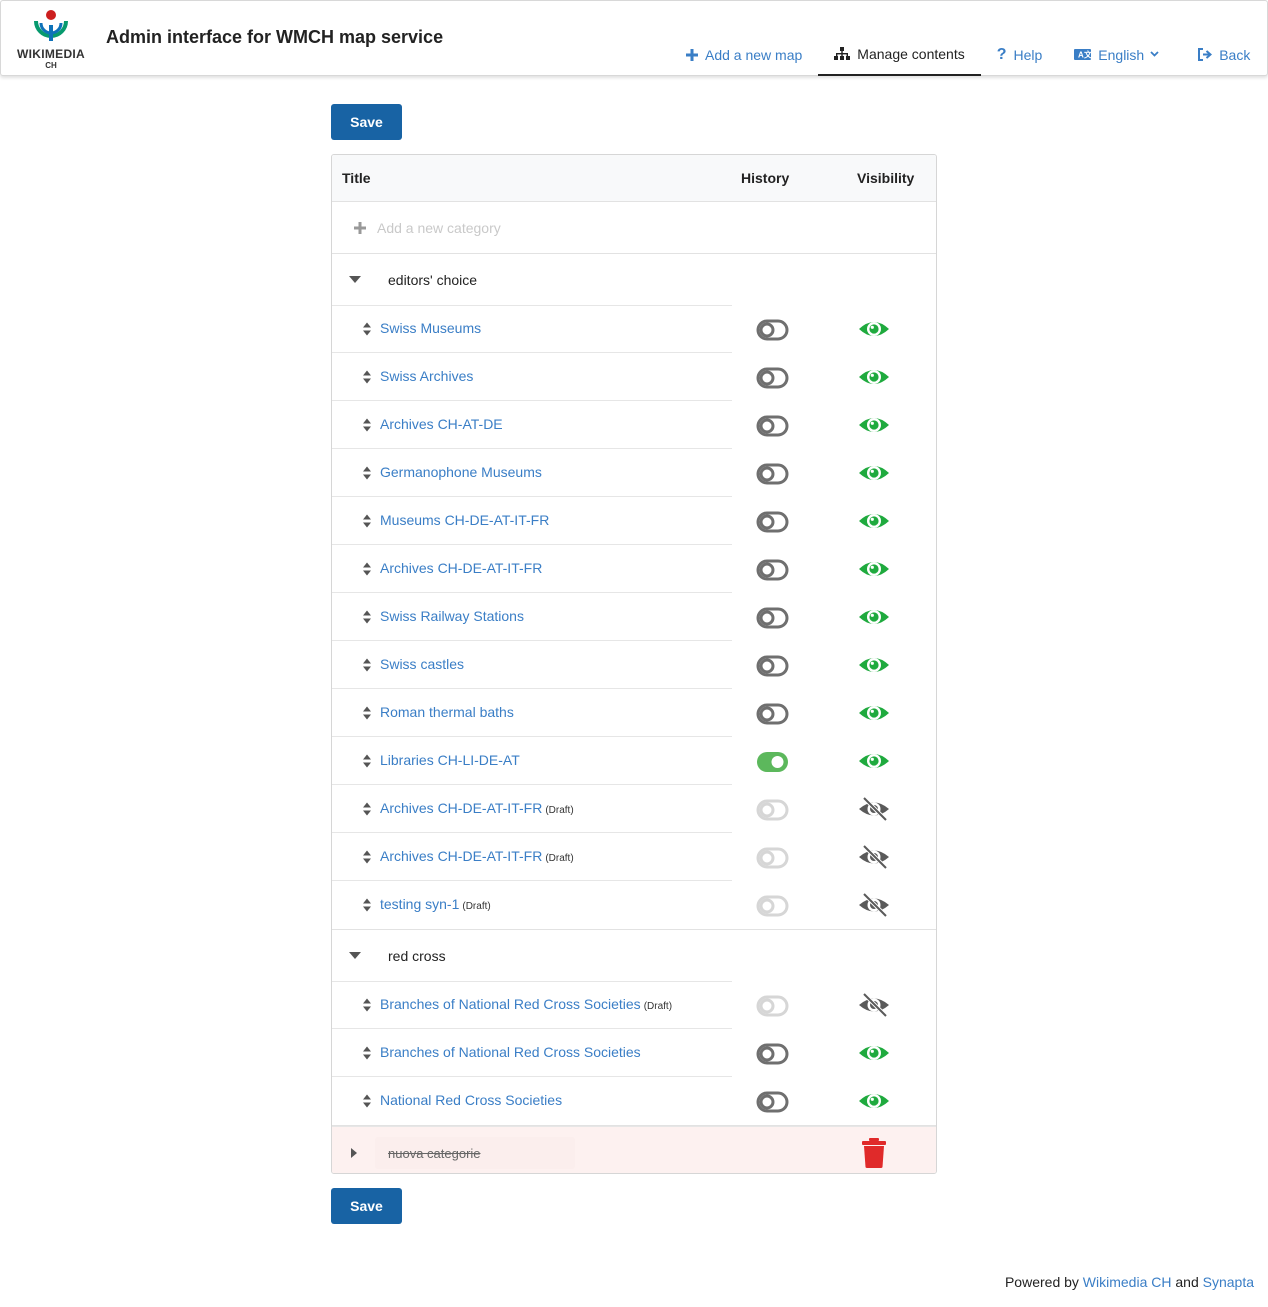 This screenshot has height=1307, width=1268. I want to click on map-title-link: Archives CH-DE-AT-IT-FR, so click(461, 568).